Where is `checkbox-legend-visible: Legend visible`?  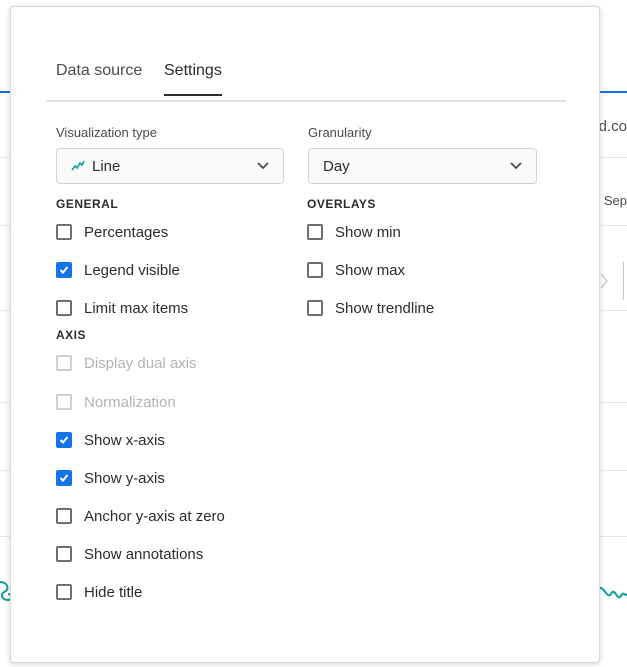 checkbox-legend-visible: Legend visible is located at coordinates (118, 270).